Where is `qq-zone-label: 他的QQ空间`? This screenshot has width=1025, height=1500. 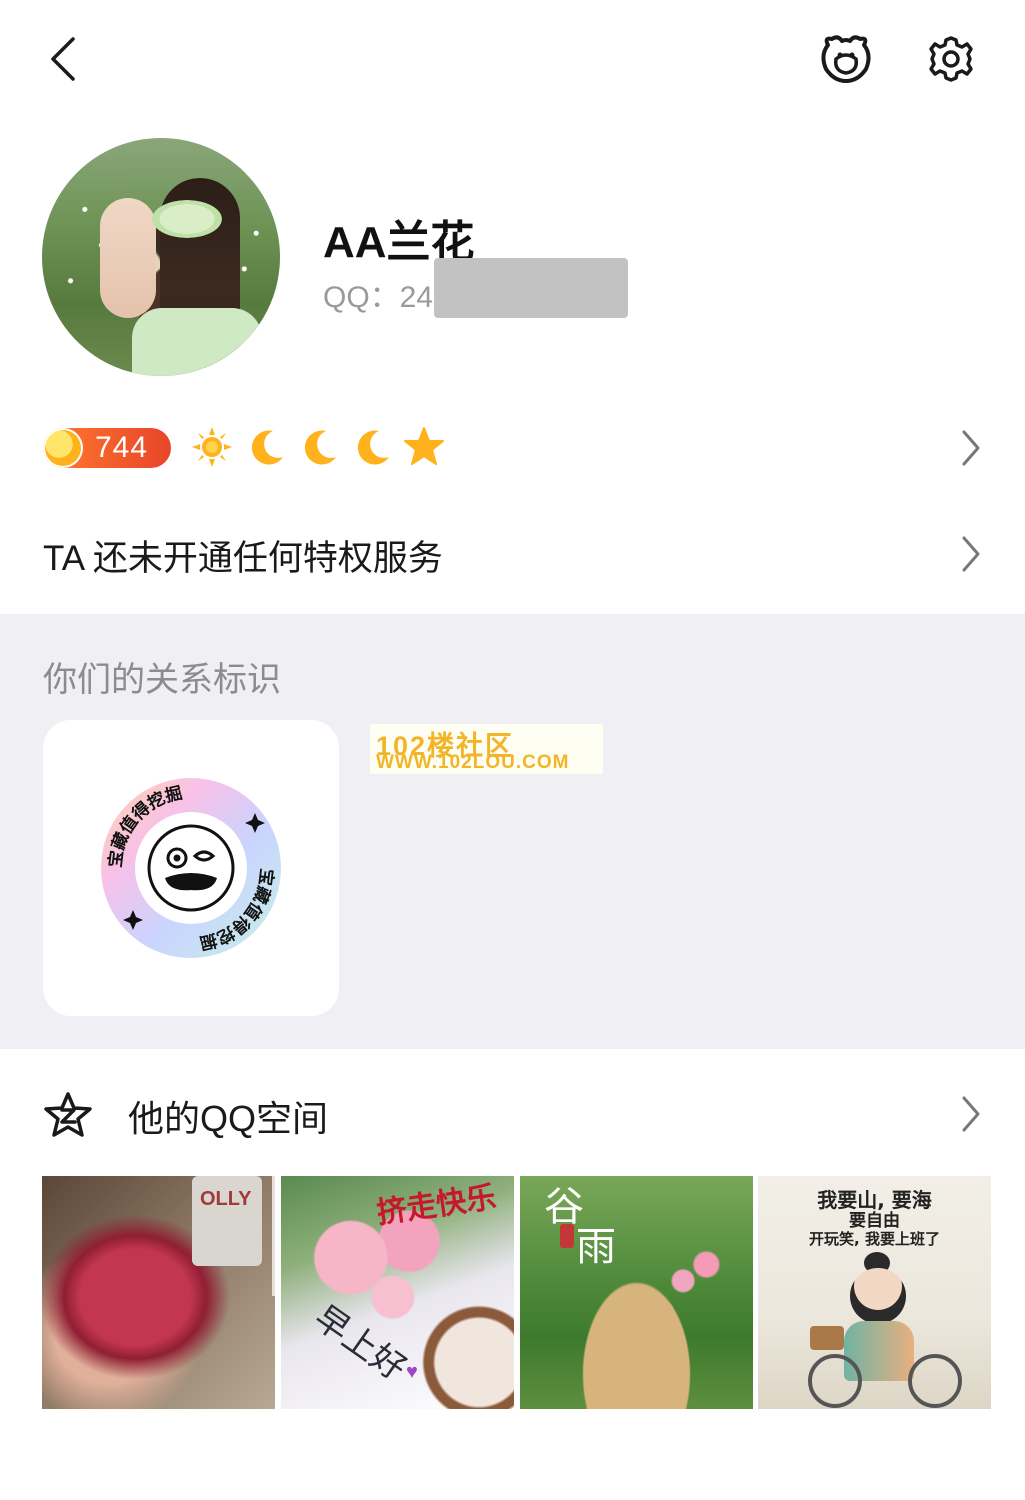 qq-zone-label: 他的QQ空间 is located at coordinates (228, 1118).